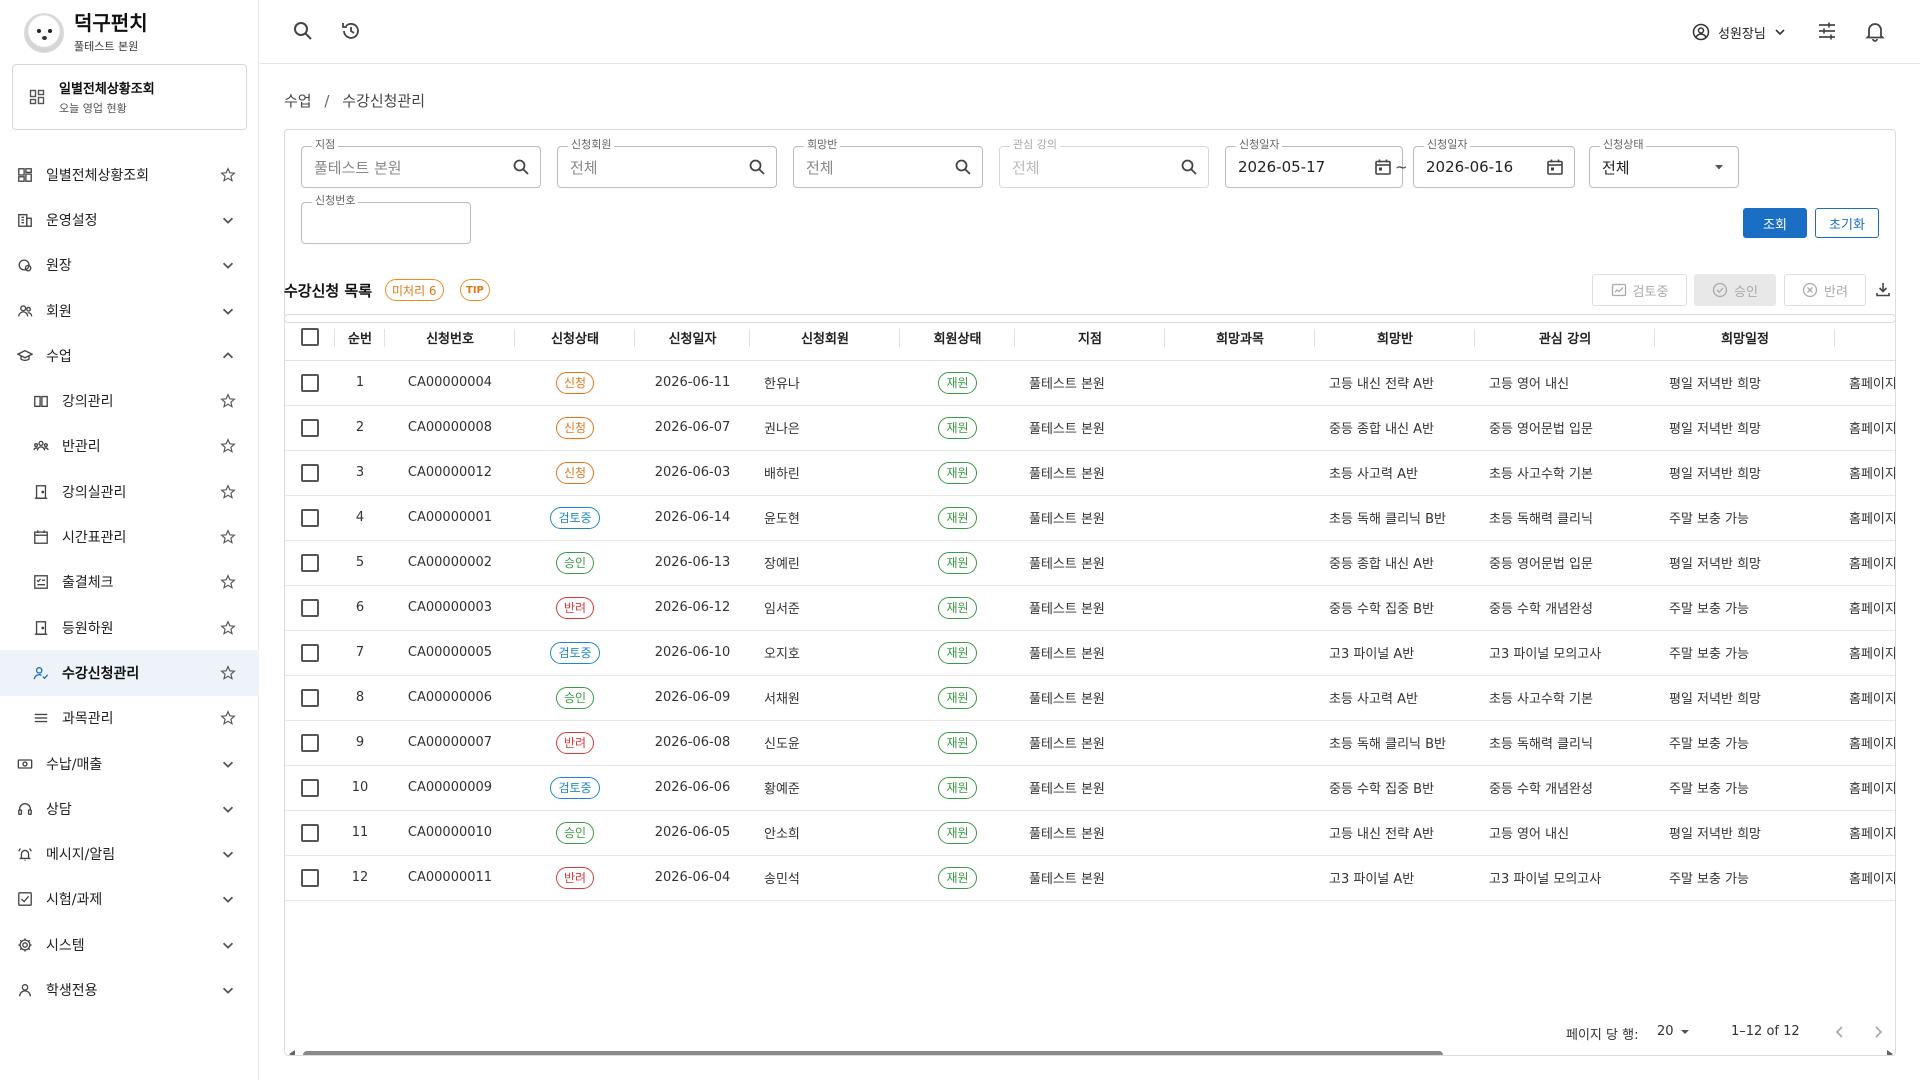 The image size is (1920, 1080). Describe the element at coordinates (129, 400) in the screenshot. I see `sidebar-item: 강의관리` at that location.